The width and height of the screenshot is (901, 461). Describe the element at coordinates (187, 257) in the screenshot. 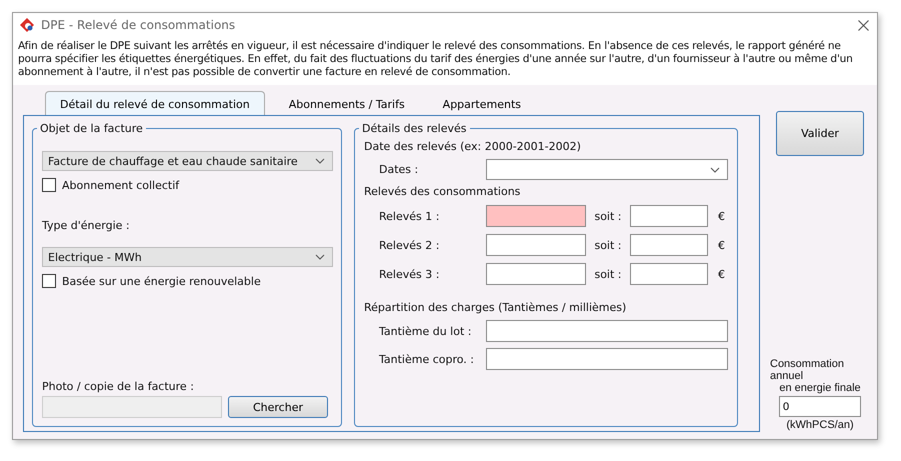

I see `energy-type-dropdown: Electrique - MWh` at that location.